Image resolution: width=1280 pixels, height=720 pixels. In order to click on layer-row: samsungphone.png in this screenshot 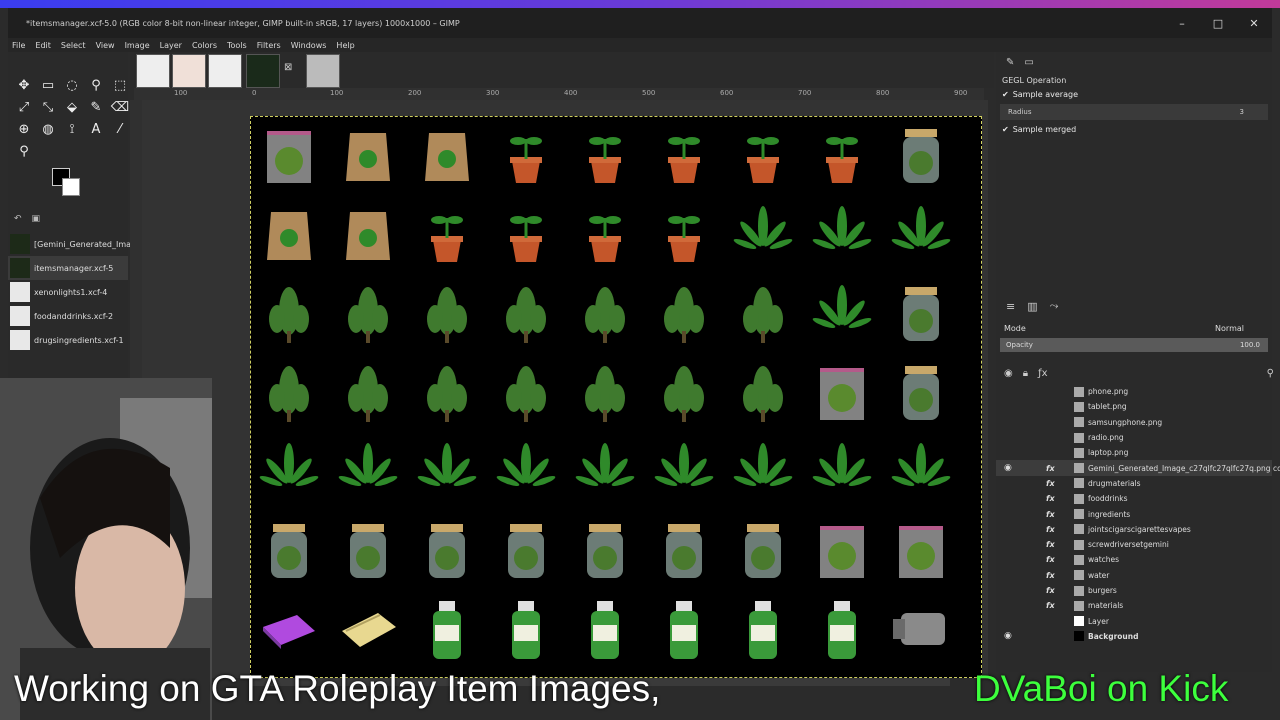, I will do `click(1134, 422)`.